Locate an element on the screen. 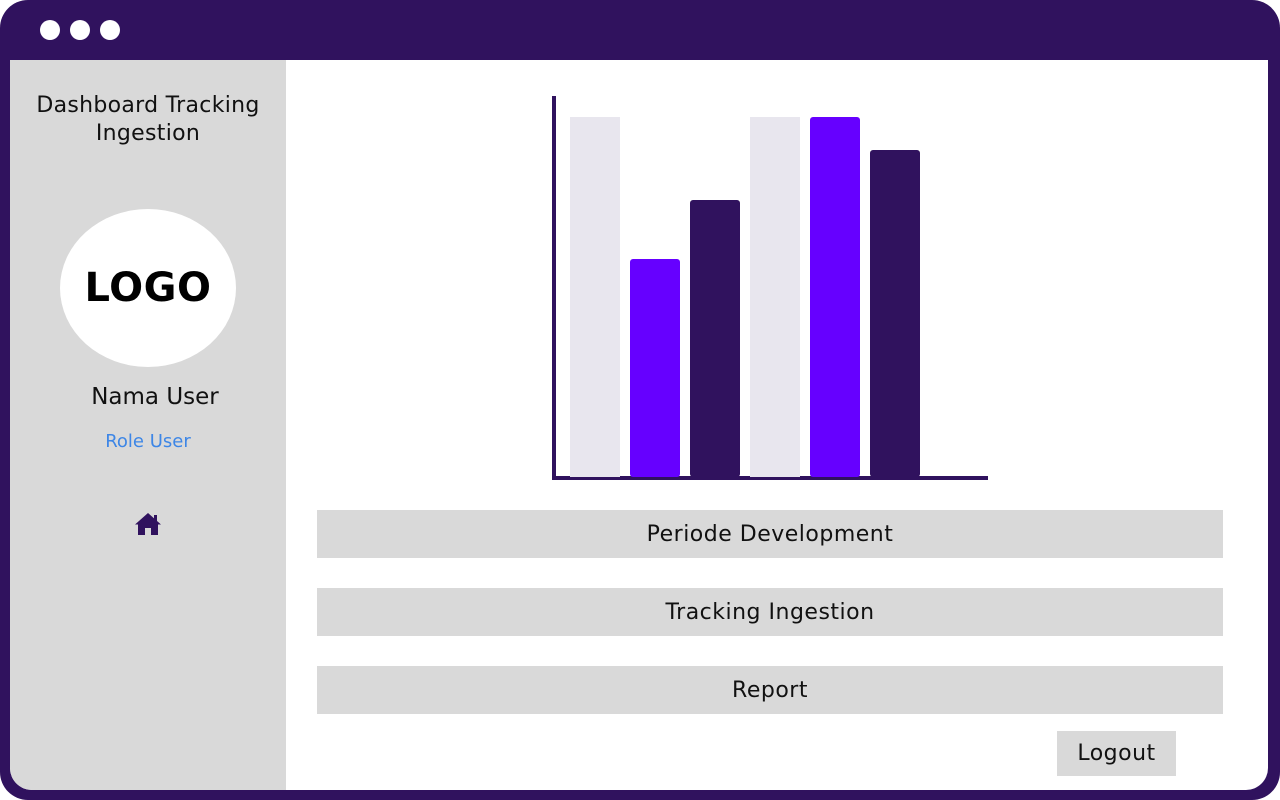  chart-bar-g2-s2 is located at coordinates (835, 297).